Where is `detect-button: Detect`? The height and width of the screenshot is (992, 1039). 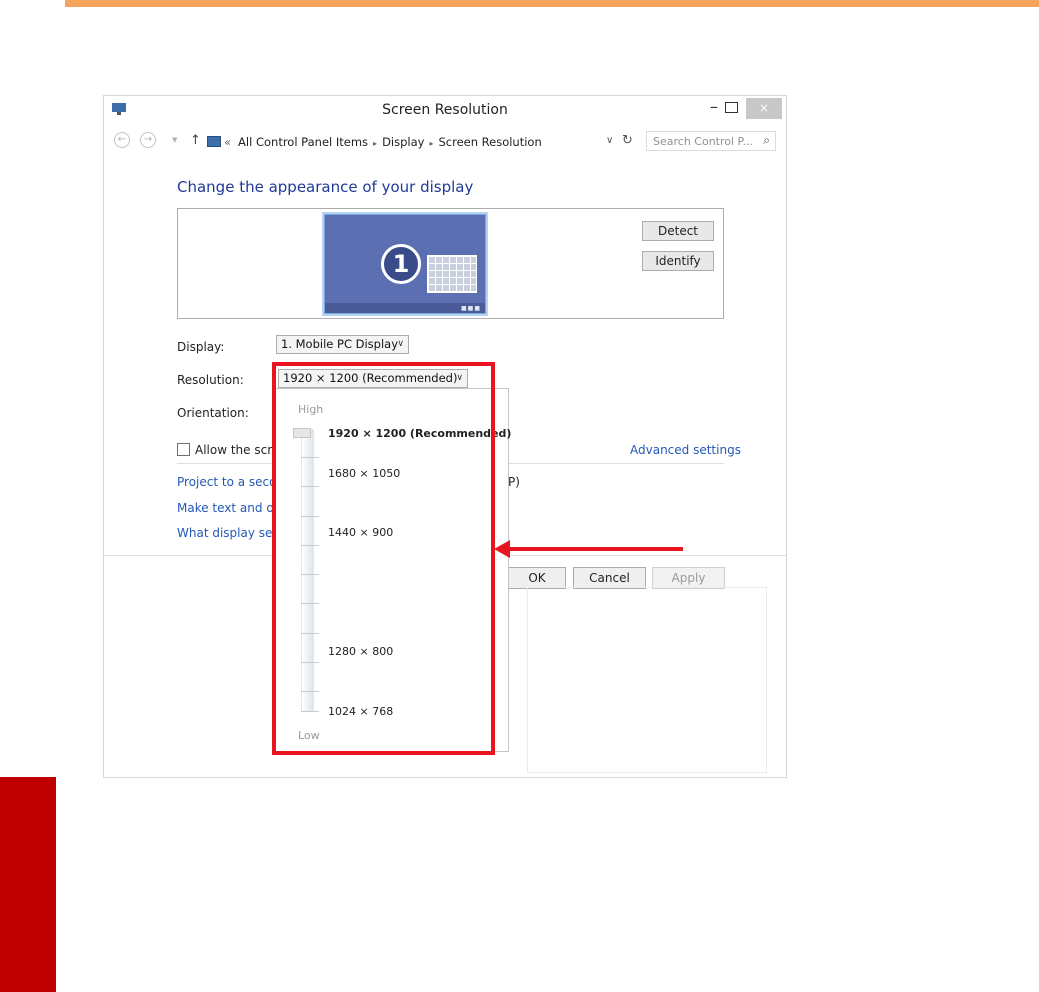 detect-button: Detect is located at coordinates (678, 231).